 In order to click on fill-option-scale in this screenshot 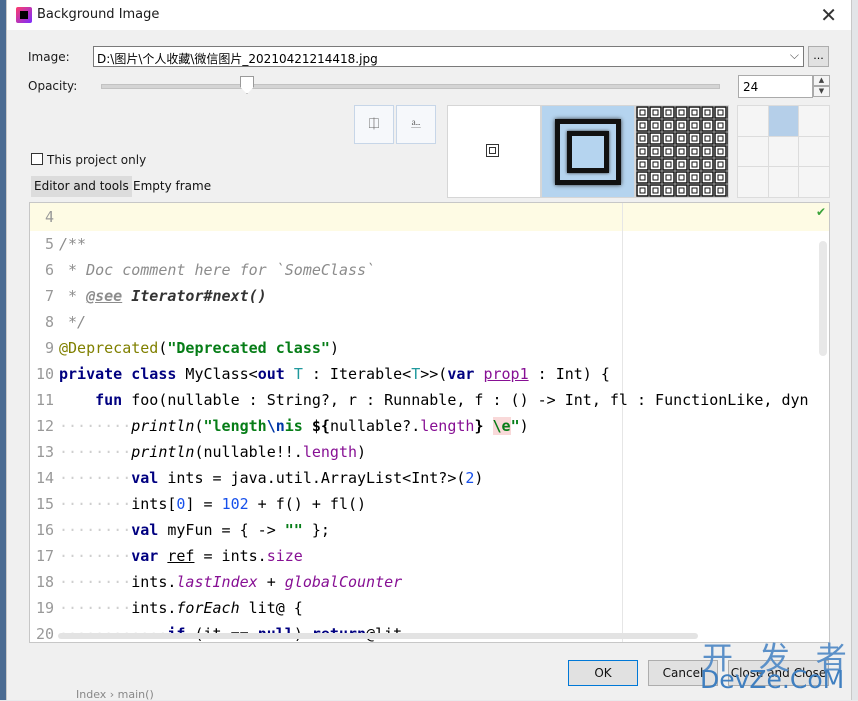, I will do `click(588, 151)`.